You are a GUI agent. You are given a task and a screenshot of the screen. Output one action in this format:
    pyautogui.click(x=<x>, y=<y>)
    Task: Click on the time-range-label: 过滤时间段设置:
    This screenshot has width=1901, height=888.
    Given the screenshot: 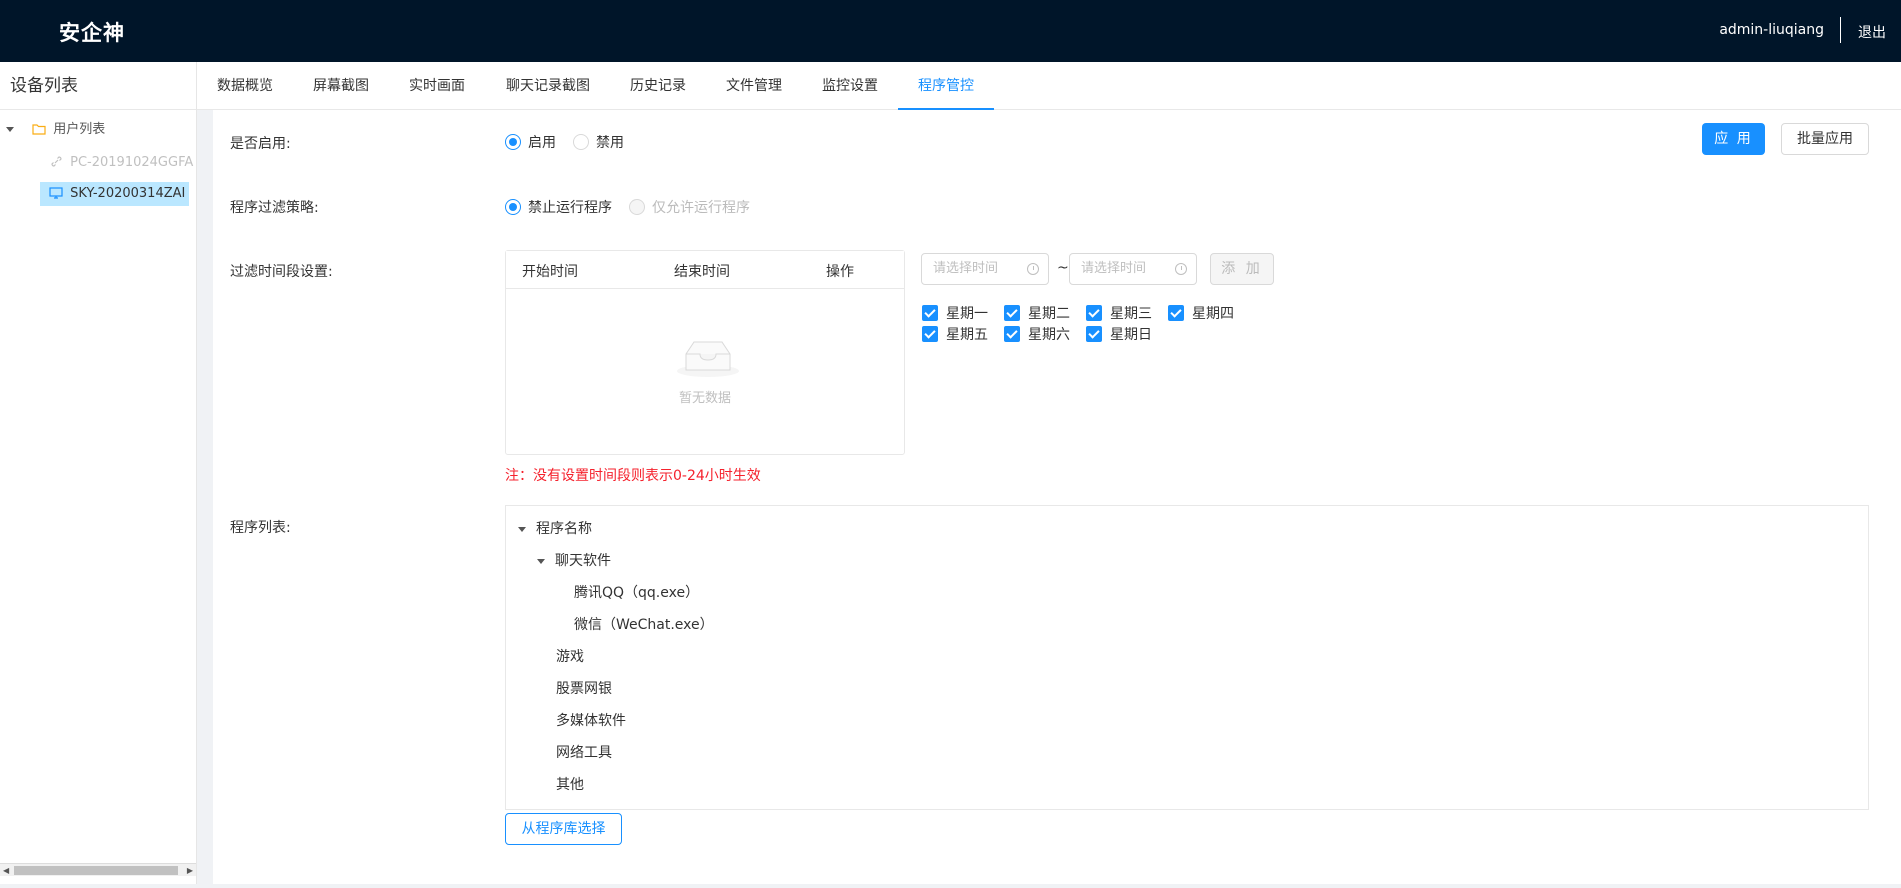 What is the action you would take?
    pyautogui.click(x=281, y=272)
    